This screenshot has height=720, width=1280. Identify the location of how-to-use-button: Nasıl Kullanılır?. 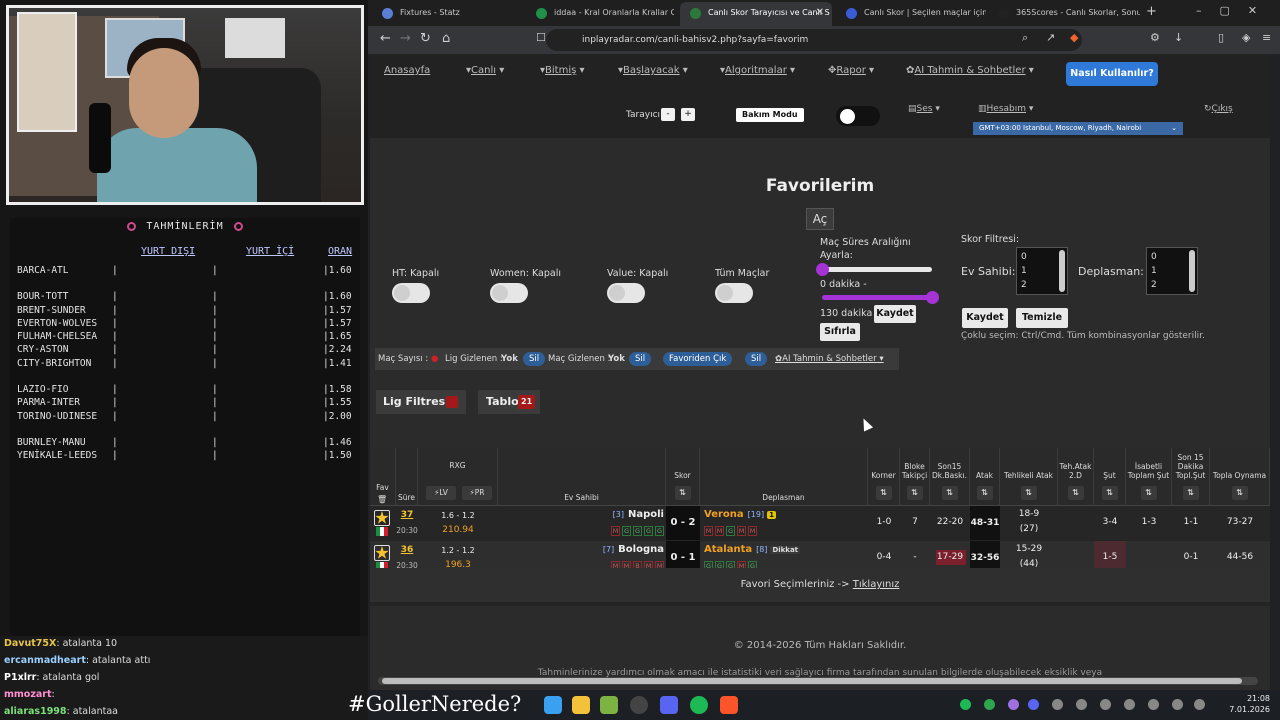
(1112, 74).